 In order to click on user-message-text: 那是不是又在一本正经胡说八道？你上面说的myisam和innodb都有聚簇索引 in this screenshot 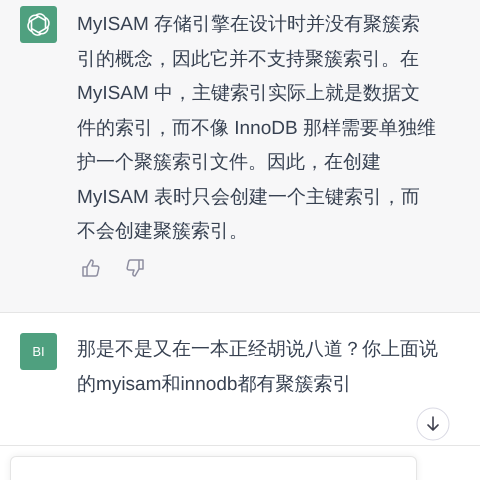, I will do `click(258, 367)`.